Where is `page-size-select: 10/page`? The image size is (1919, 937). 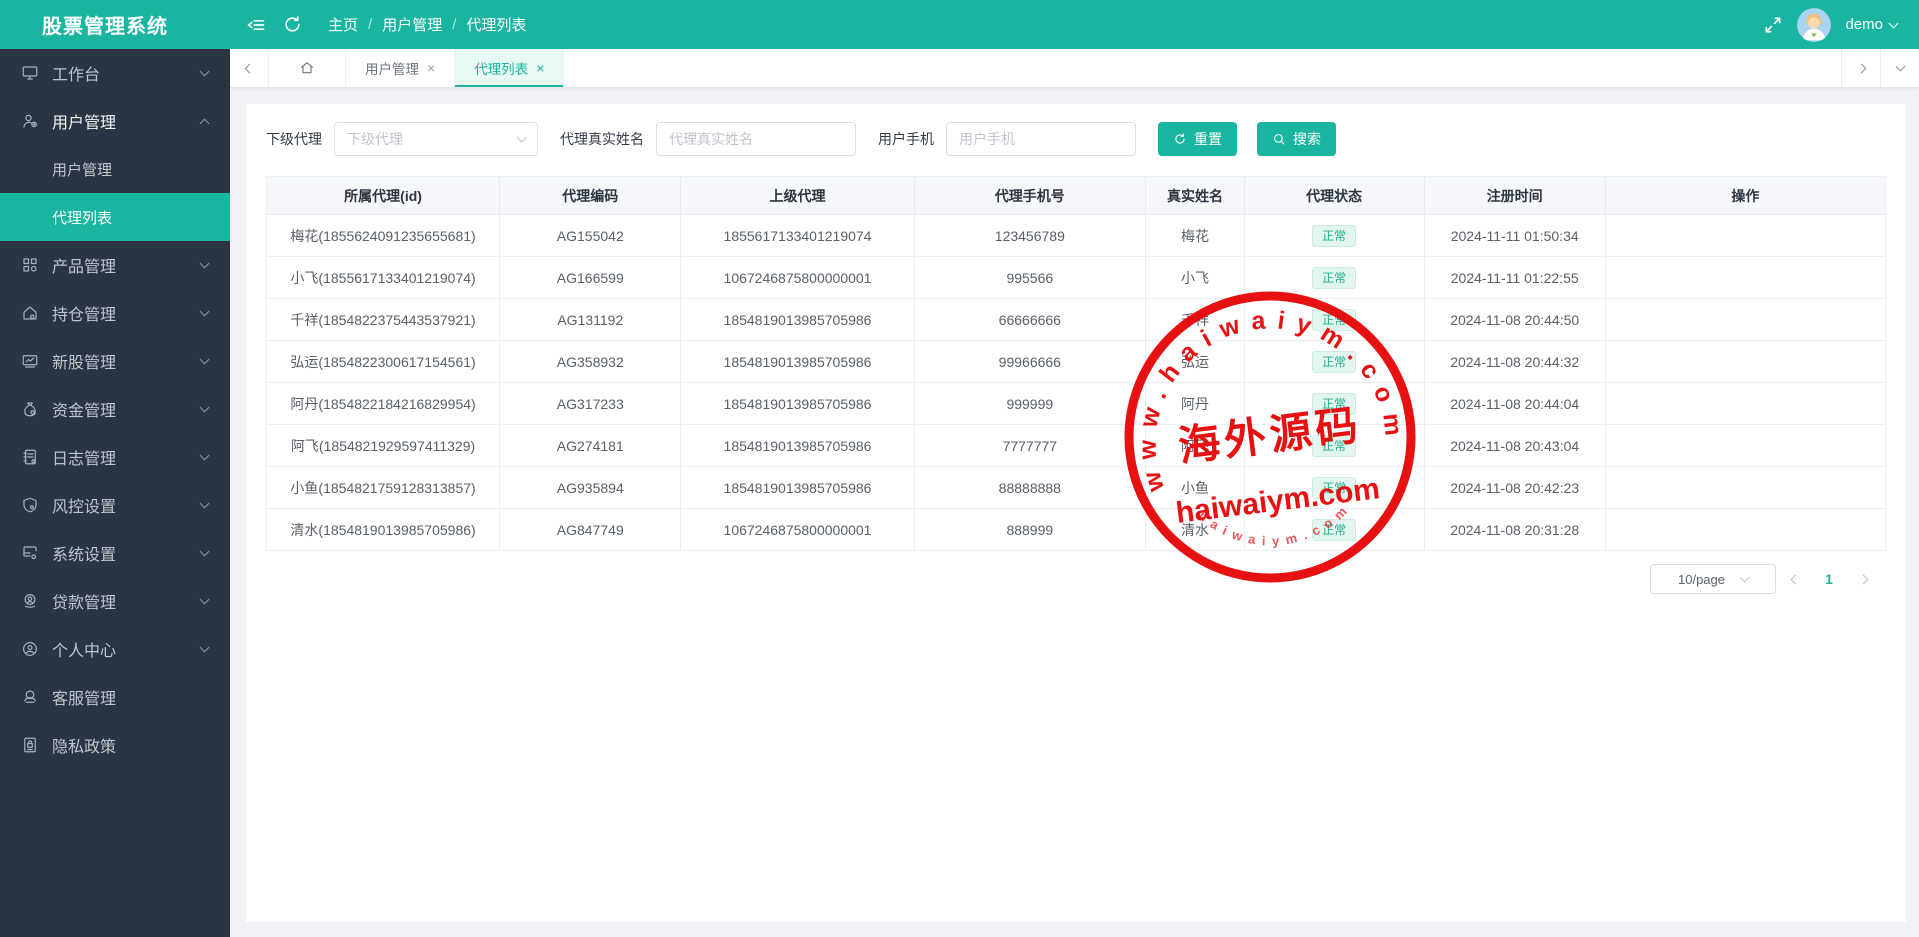
page-size-select: 10/page is located at coordinates (1713, 579).